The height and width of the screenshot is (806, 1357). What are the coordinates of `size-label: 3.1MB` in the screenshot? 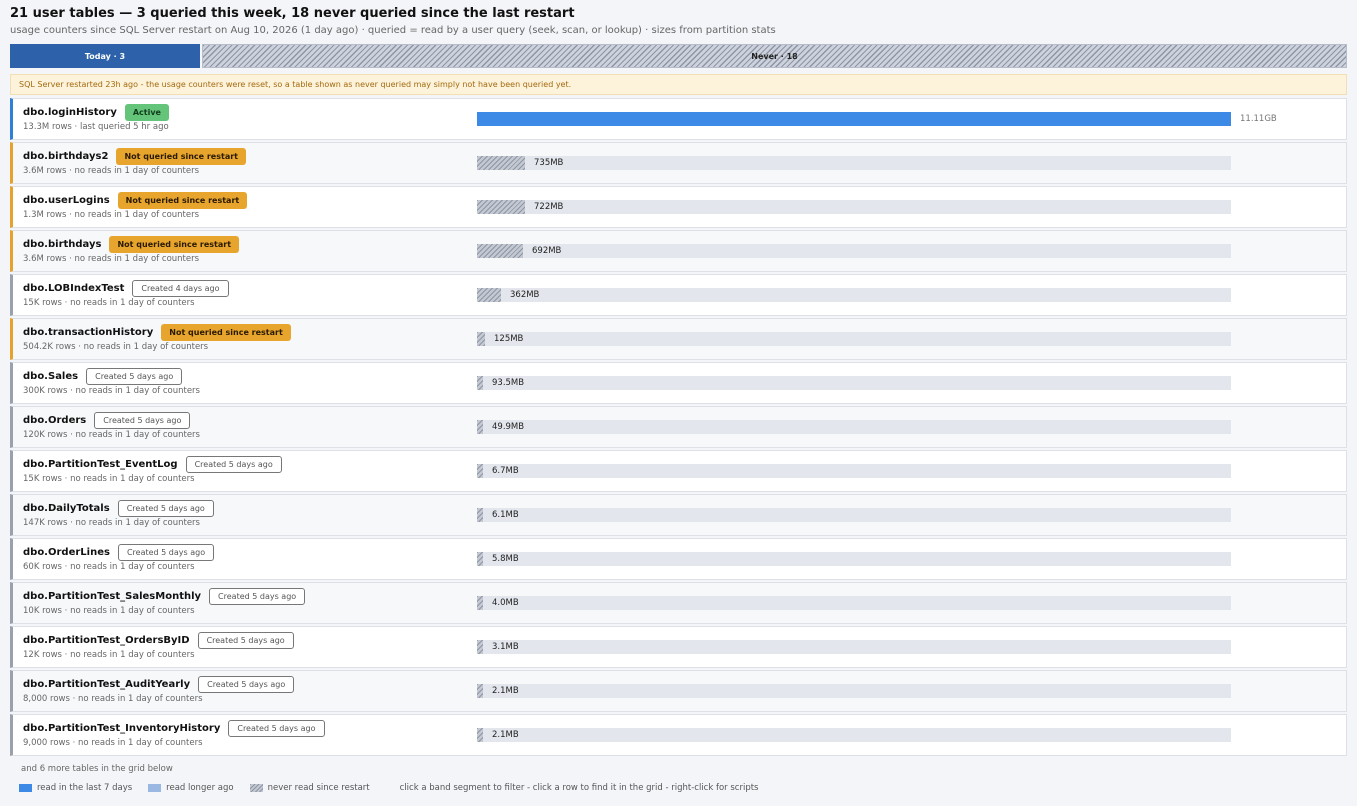 It's located at (505, 647).